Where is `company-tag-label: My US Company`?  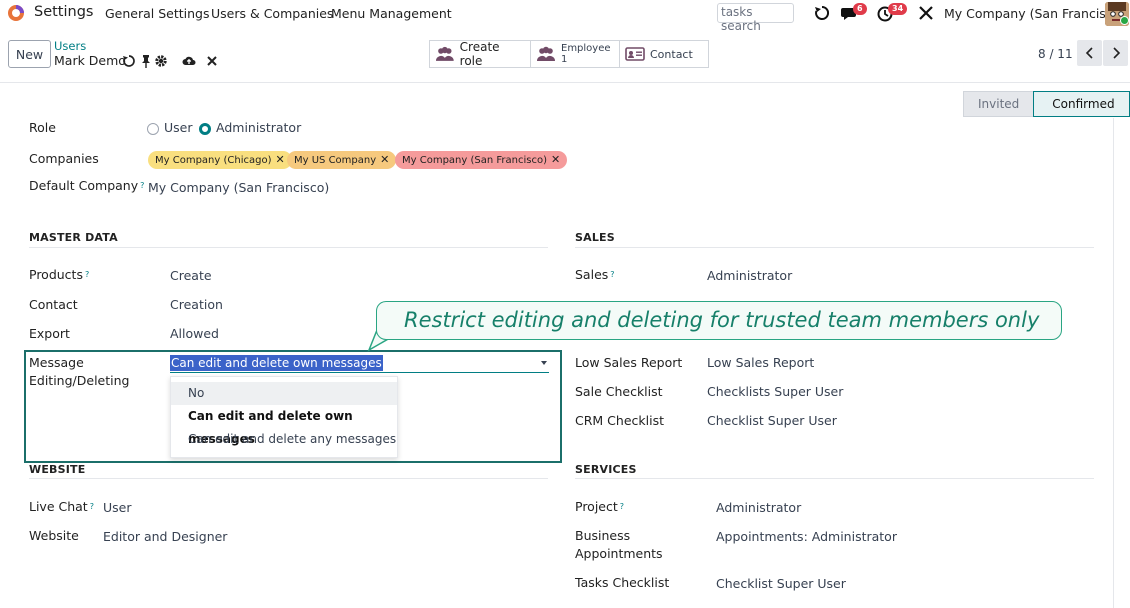
company-tag-label: My US Company is located at coordinates (335, 160).